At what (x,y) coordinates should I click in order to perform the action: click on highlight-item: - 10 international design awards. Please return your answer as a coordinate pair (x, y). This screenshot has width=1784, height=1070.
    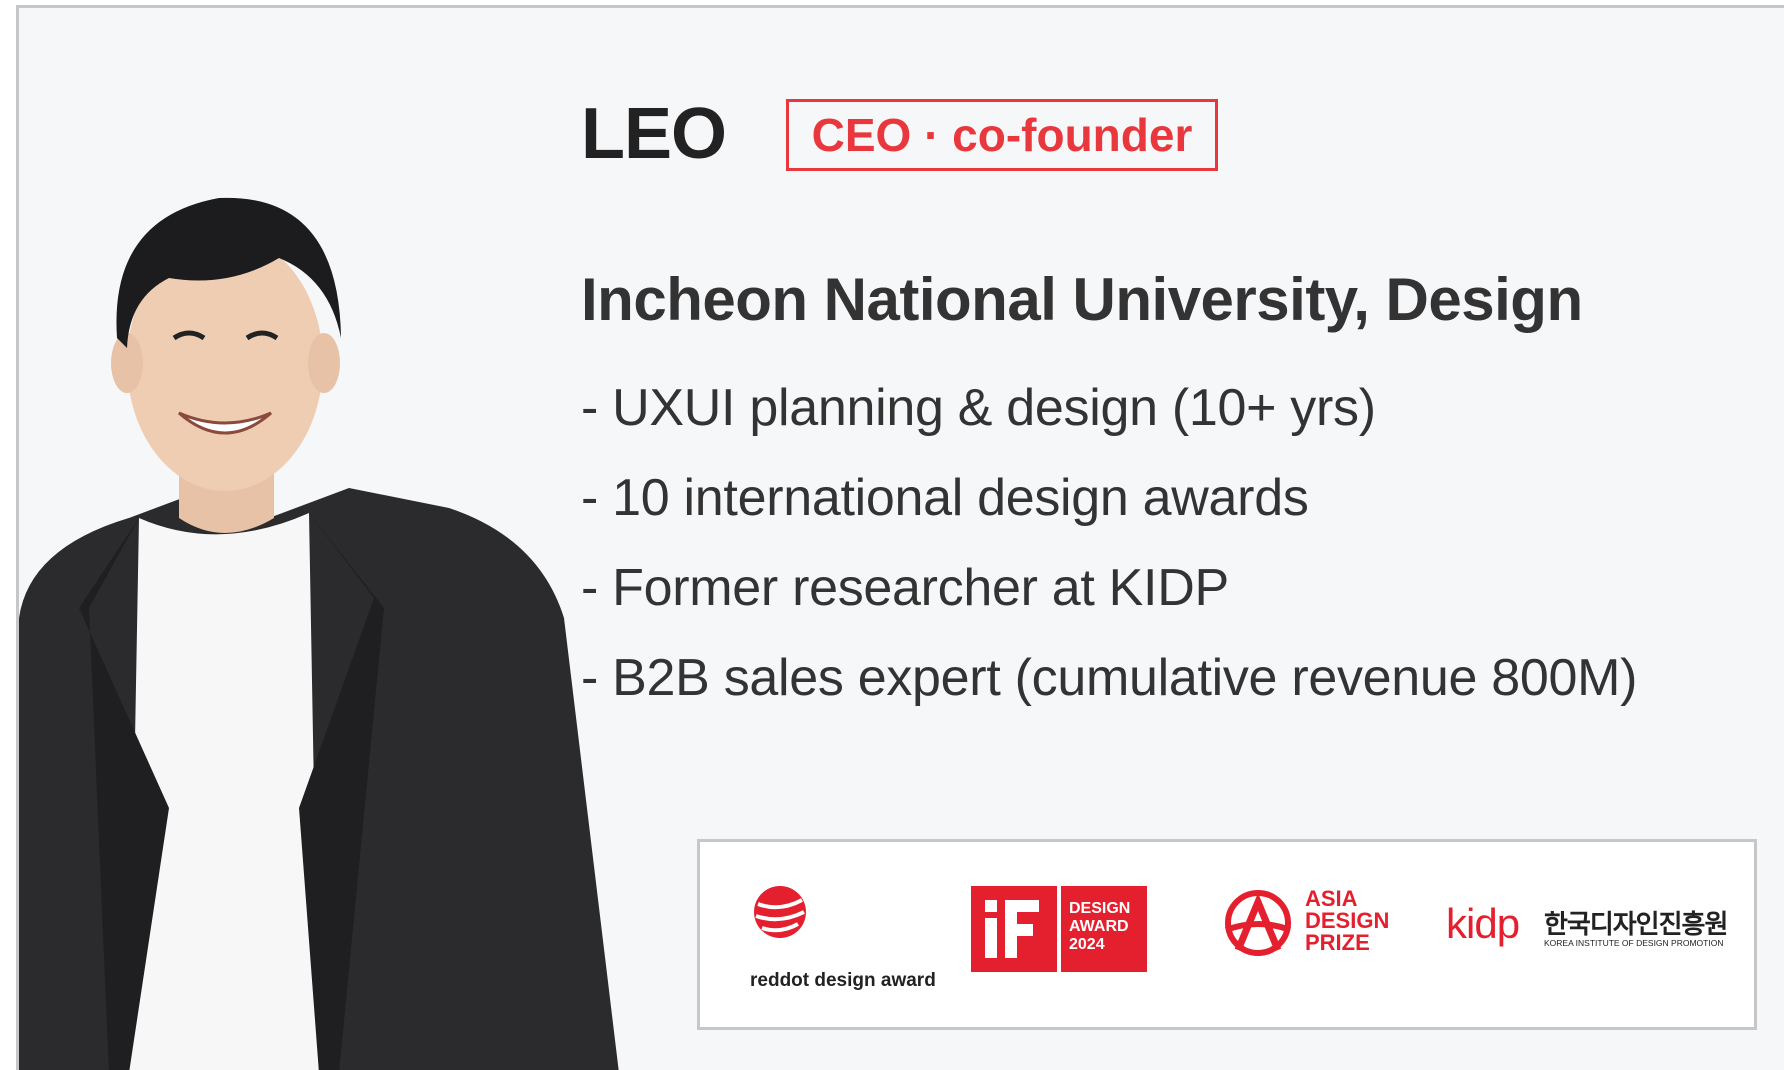
    Looking at the image, I should click on (945, 498).